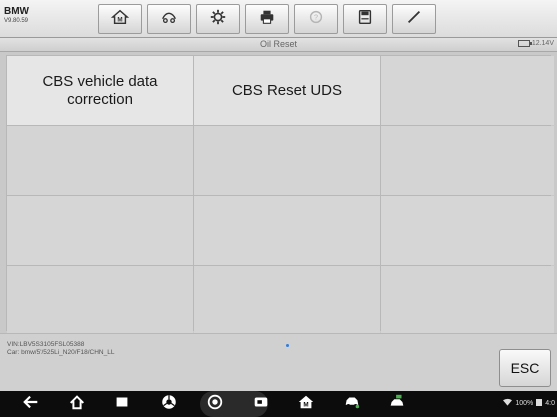  I want to click on top-toolbar: BMW V9.80.59 M ?, so click(278, 19).